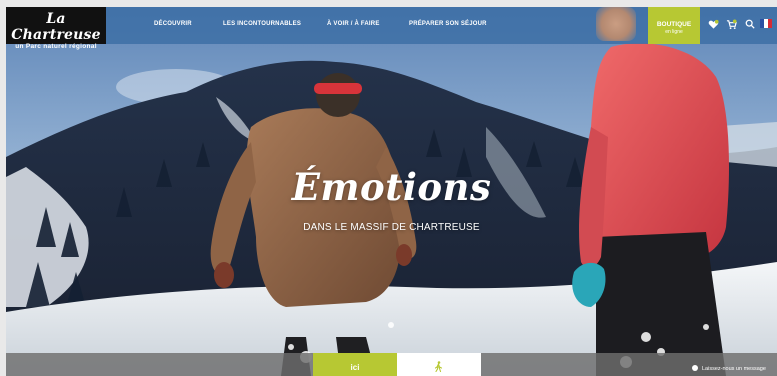  I want to click on shop-label: BOUTIQUE, so click(674, 24).